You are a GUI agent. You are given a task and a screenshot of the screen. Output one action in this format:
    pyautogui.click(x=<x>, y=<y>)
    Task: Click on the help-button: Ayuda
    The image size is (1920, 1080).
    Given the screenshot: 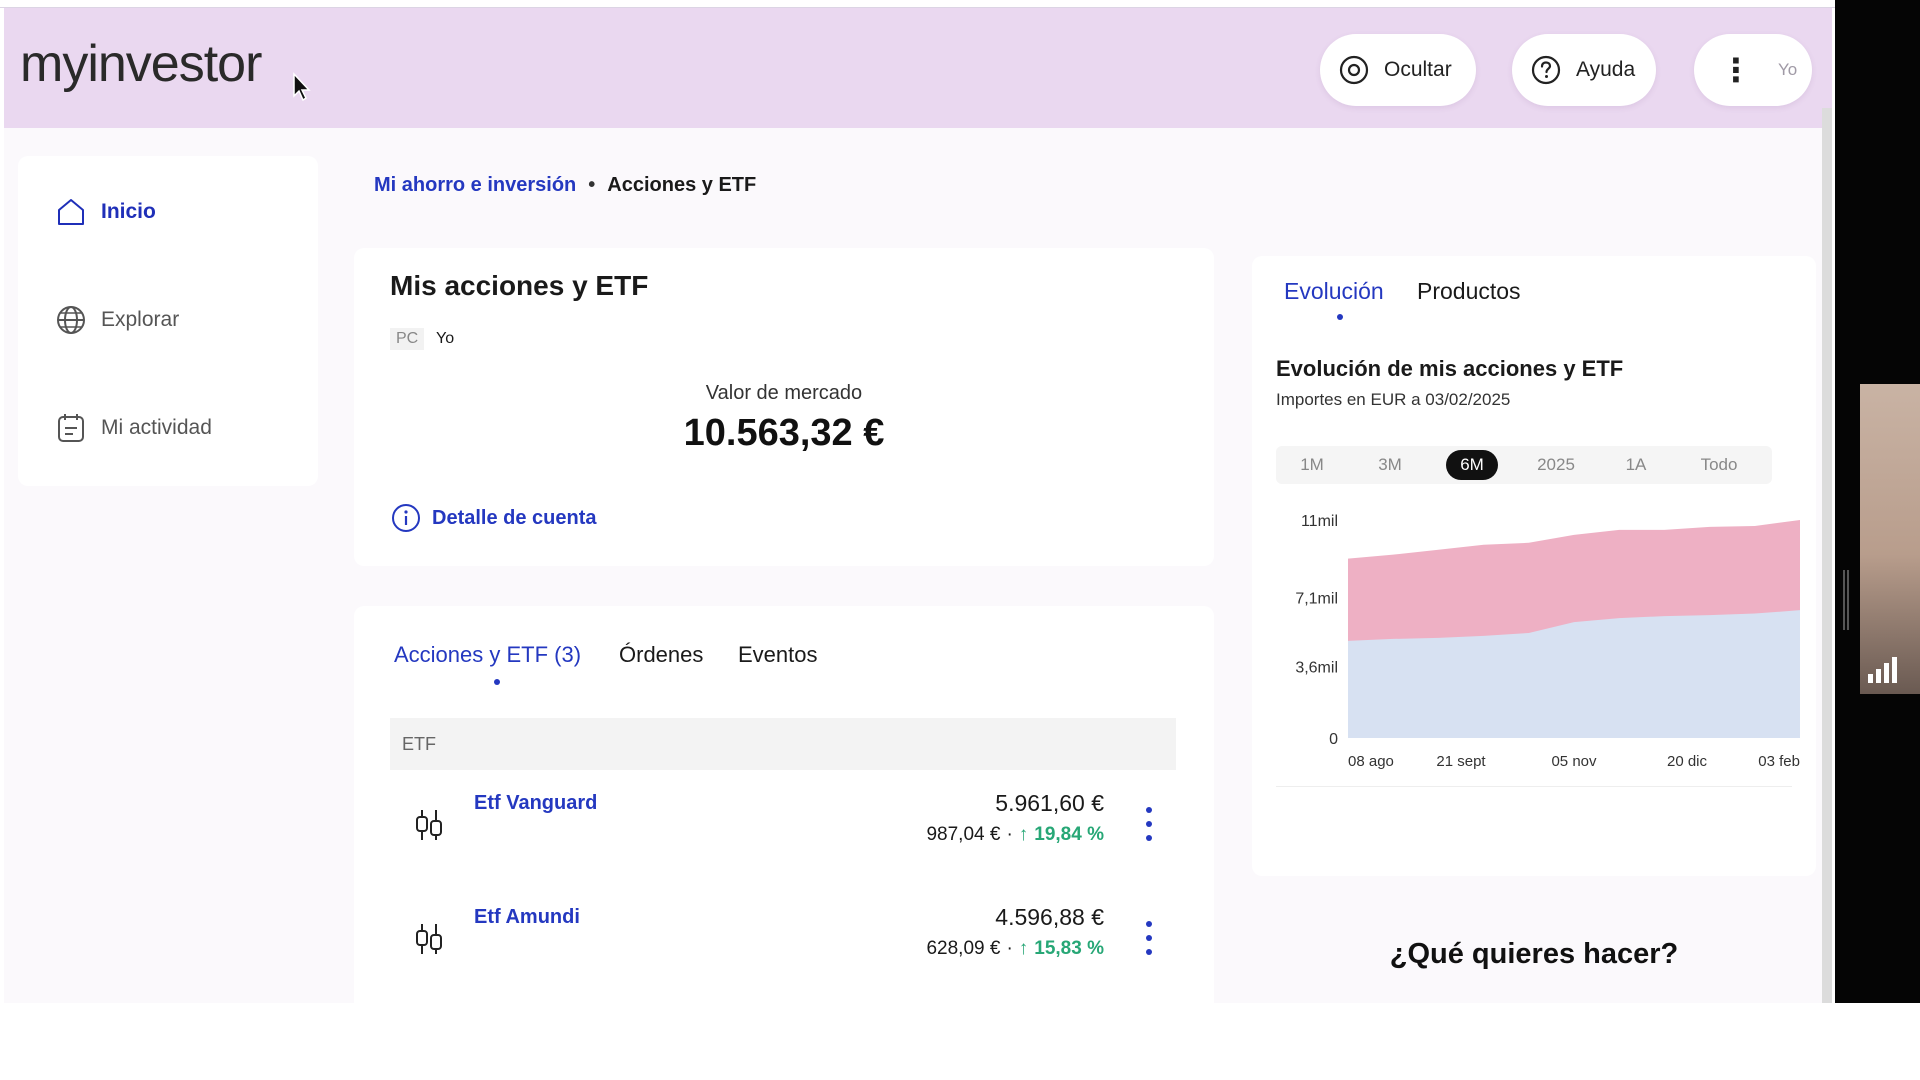 What is the action you would take?
    pyautogui.click(x=1584, y=70)
    